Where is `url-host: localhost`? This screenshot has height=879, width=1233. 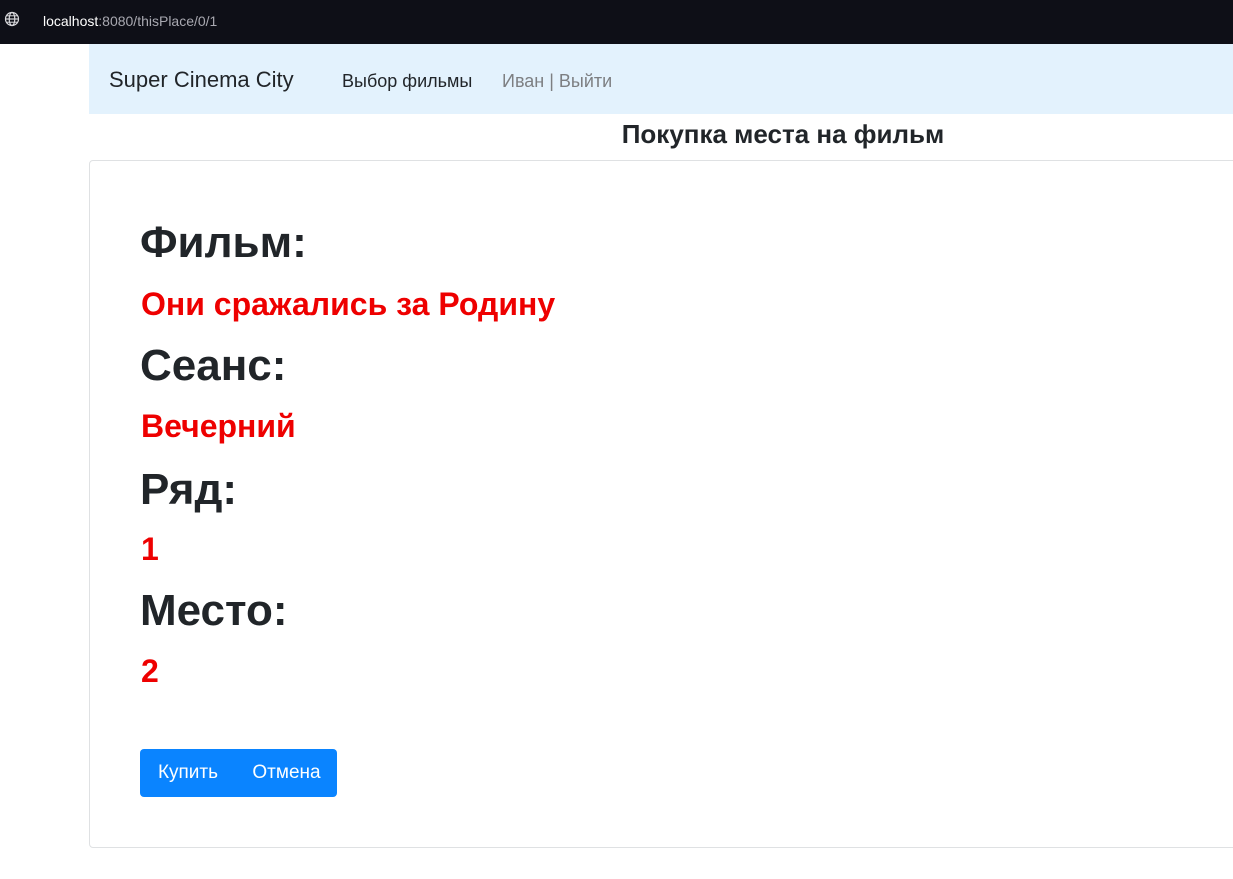
url-host: localhost is located at coordinates (71, 21).